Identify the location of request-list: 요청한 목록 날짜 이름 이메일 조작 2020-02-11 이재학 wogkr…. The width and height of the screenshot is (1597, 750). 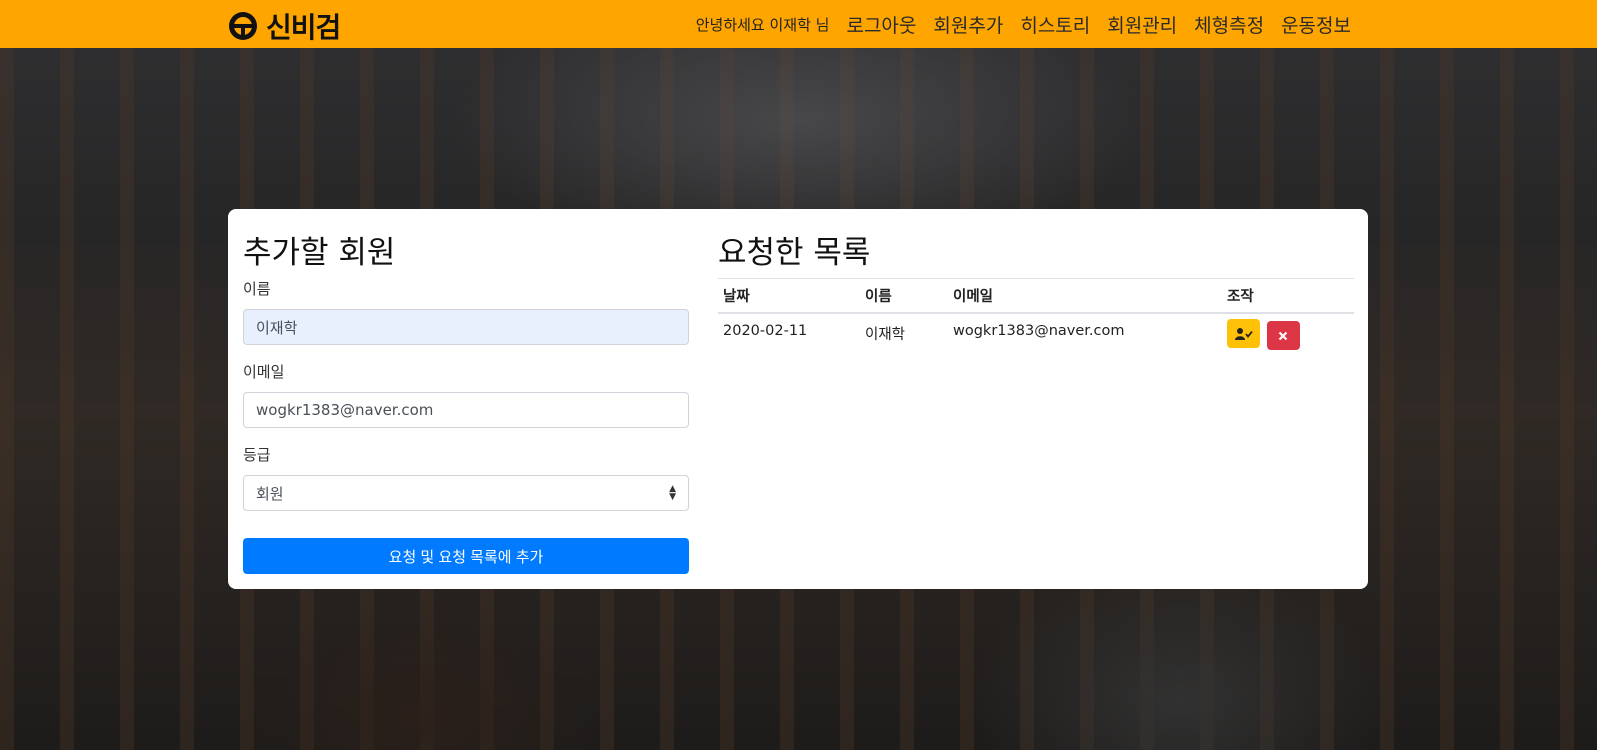
(1036, 292).